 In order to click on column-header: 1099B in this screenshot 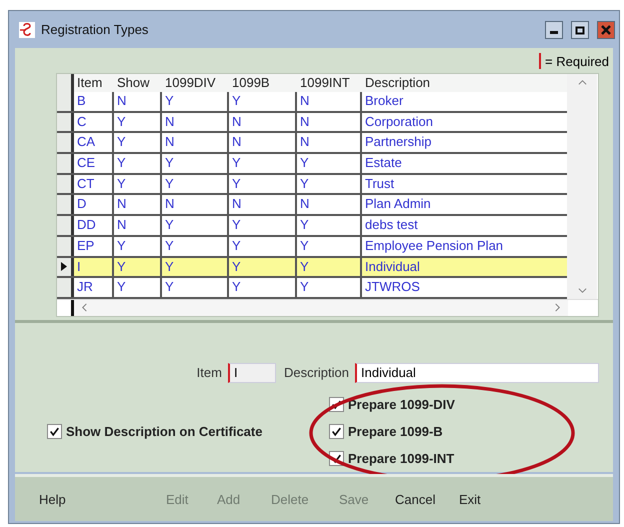, I will do `click(263, 83)`.